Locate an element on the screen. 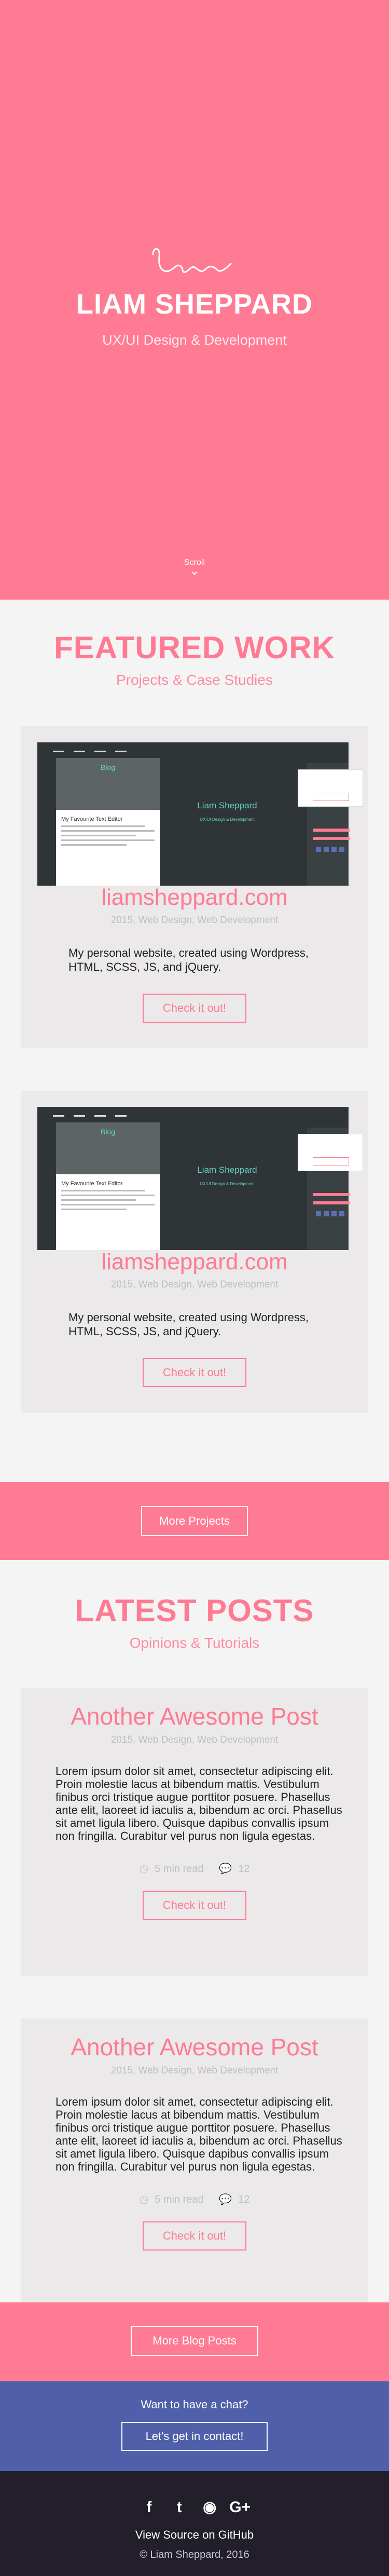  social-links: f t ◉ G+ is located at coordinates (195, 2507).